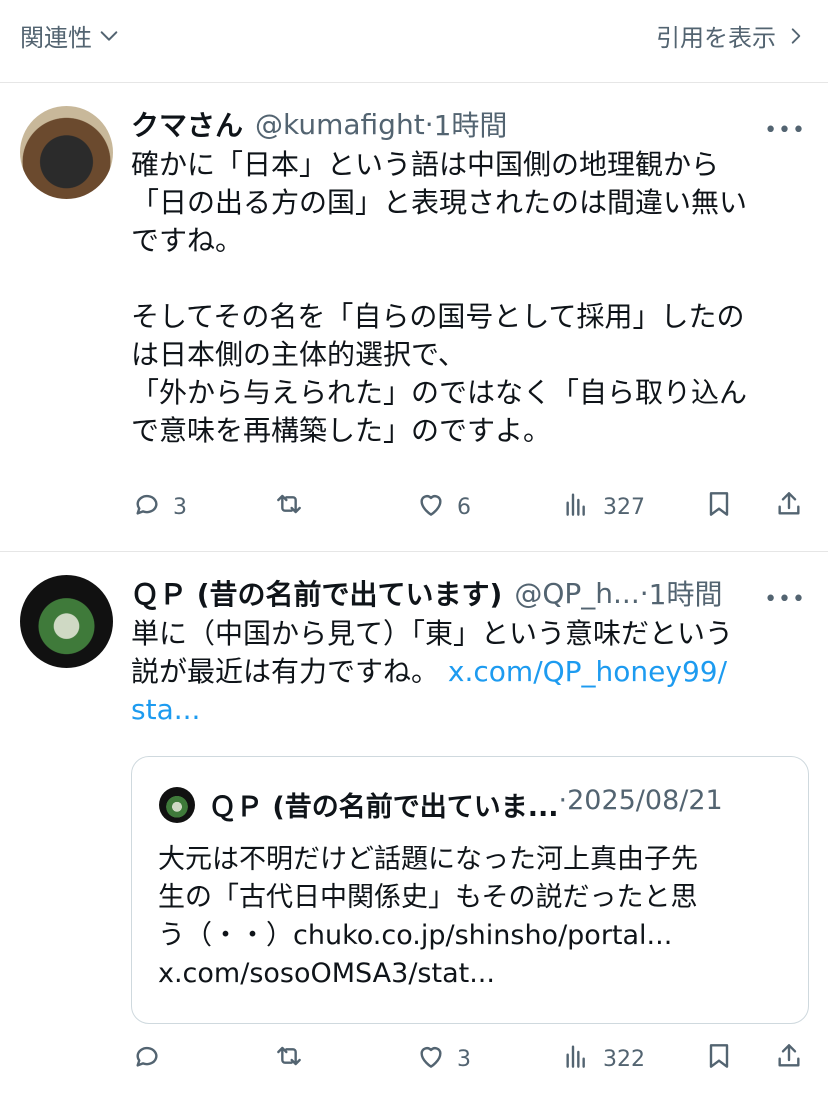  Describe the element at coordinates (180, 507) in the screenshot. I see `reply-count: 3` at that location.